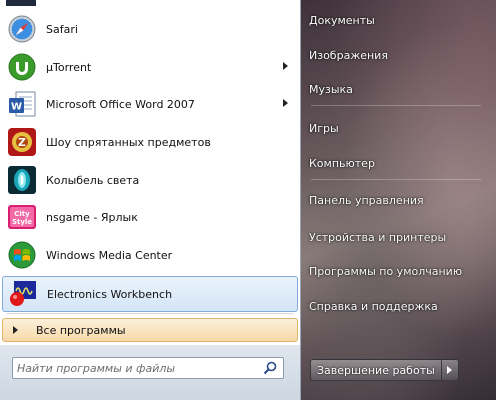 The width and height of the screenshot is (496, 400). Describe the element at coordinates (22, 255) in the screenshot. I see `windows-media-center-icon` at that location.